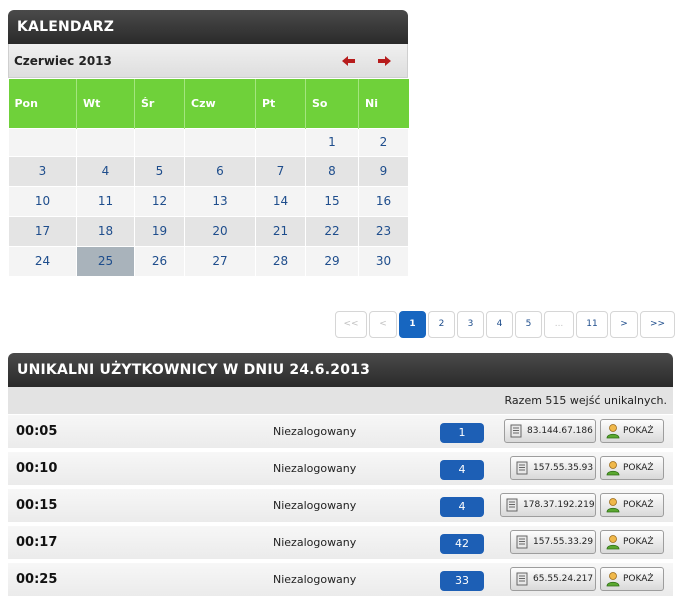  Describe the element at coordinates (560, 431) in the screenshot. I see `ip-address-label: 83.144.67.186` at that location.